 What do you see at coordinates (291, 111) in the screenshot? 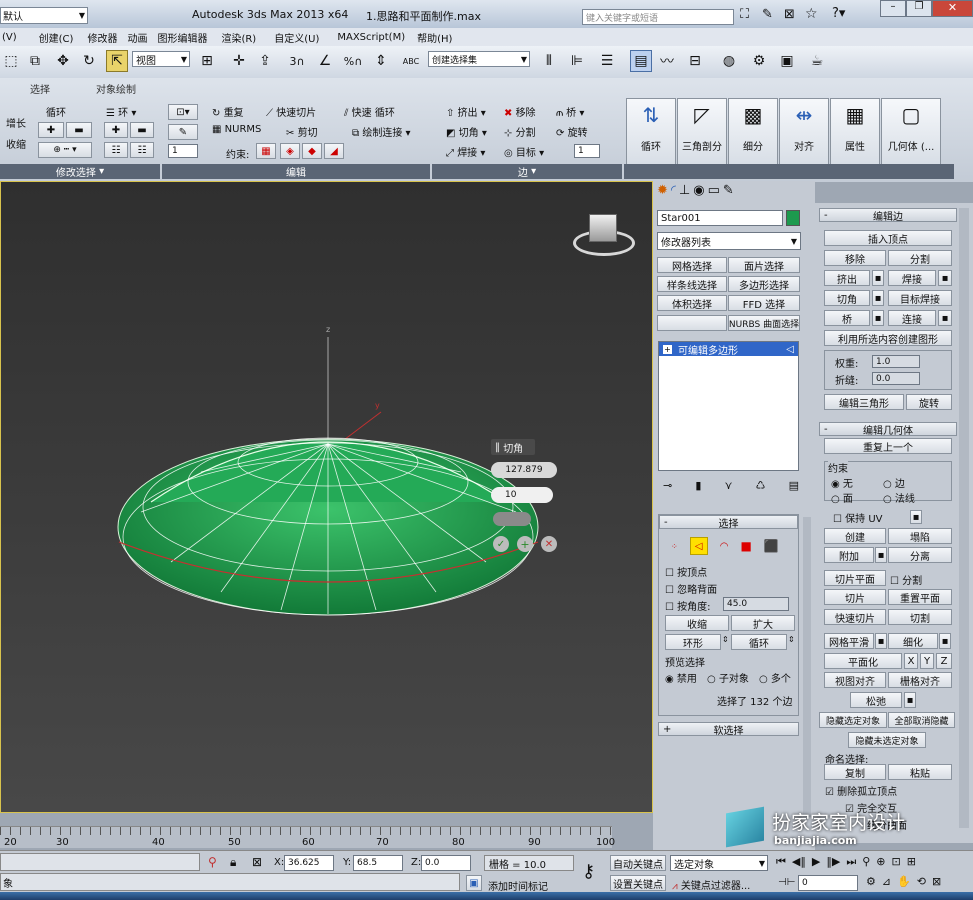
I see `quickslice-button: ⟋ 快速切片` at bounding box center [291, 111].